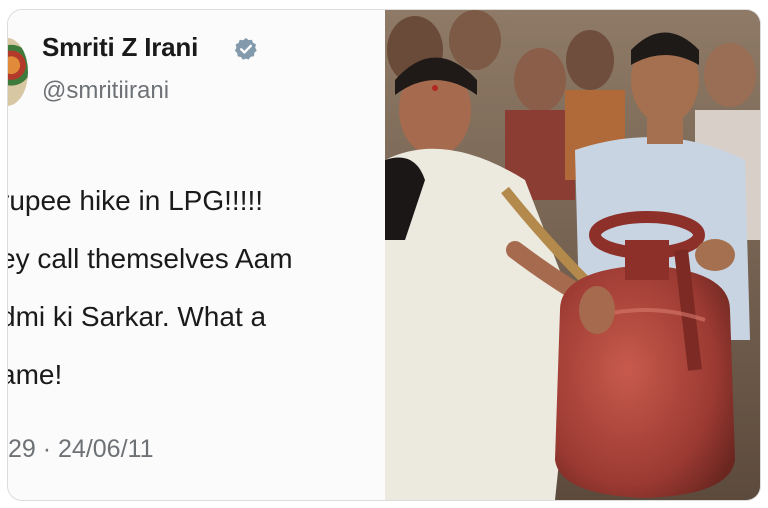 Image resolution: width=768 pixels, height=508 pixels. I want to click on profile-avatar, so click(18, 72).